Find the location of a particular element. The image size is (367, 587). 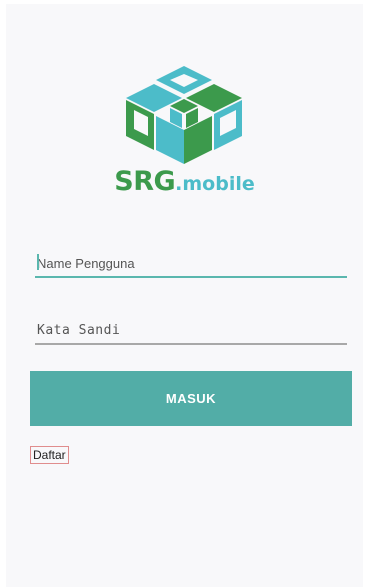

login-button: MASUK is located at coordinates (191, 398).